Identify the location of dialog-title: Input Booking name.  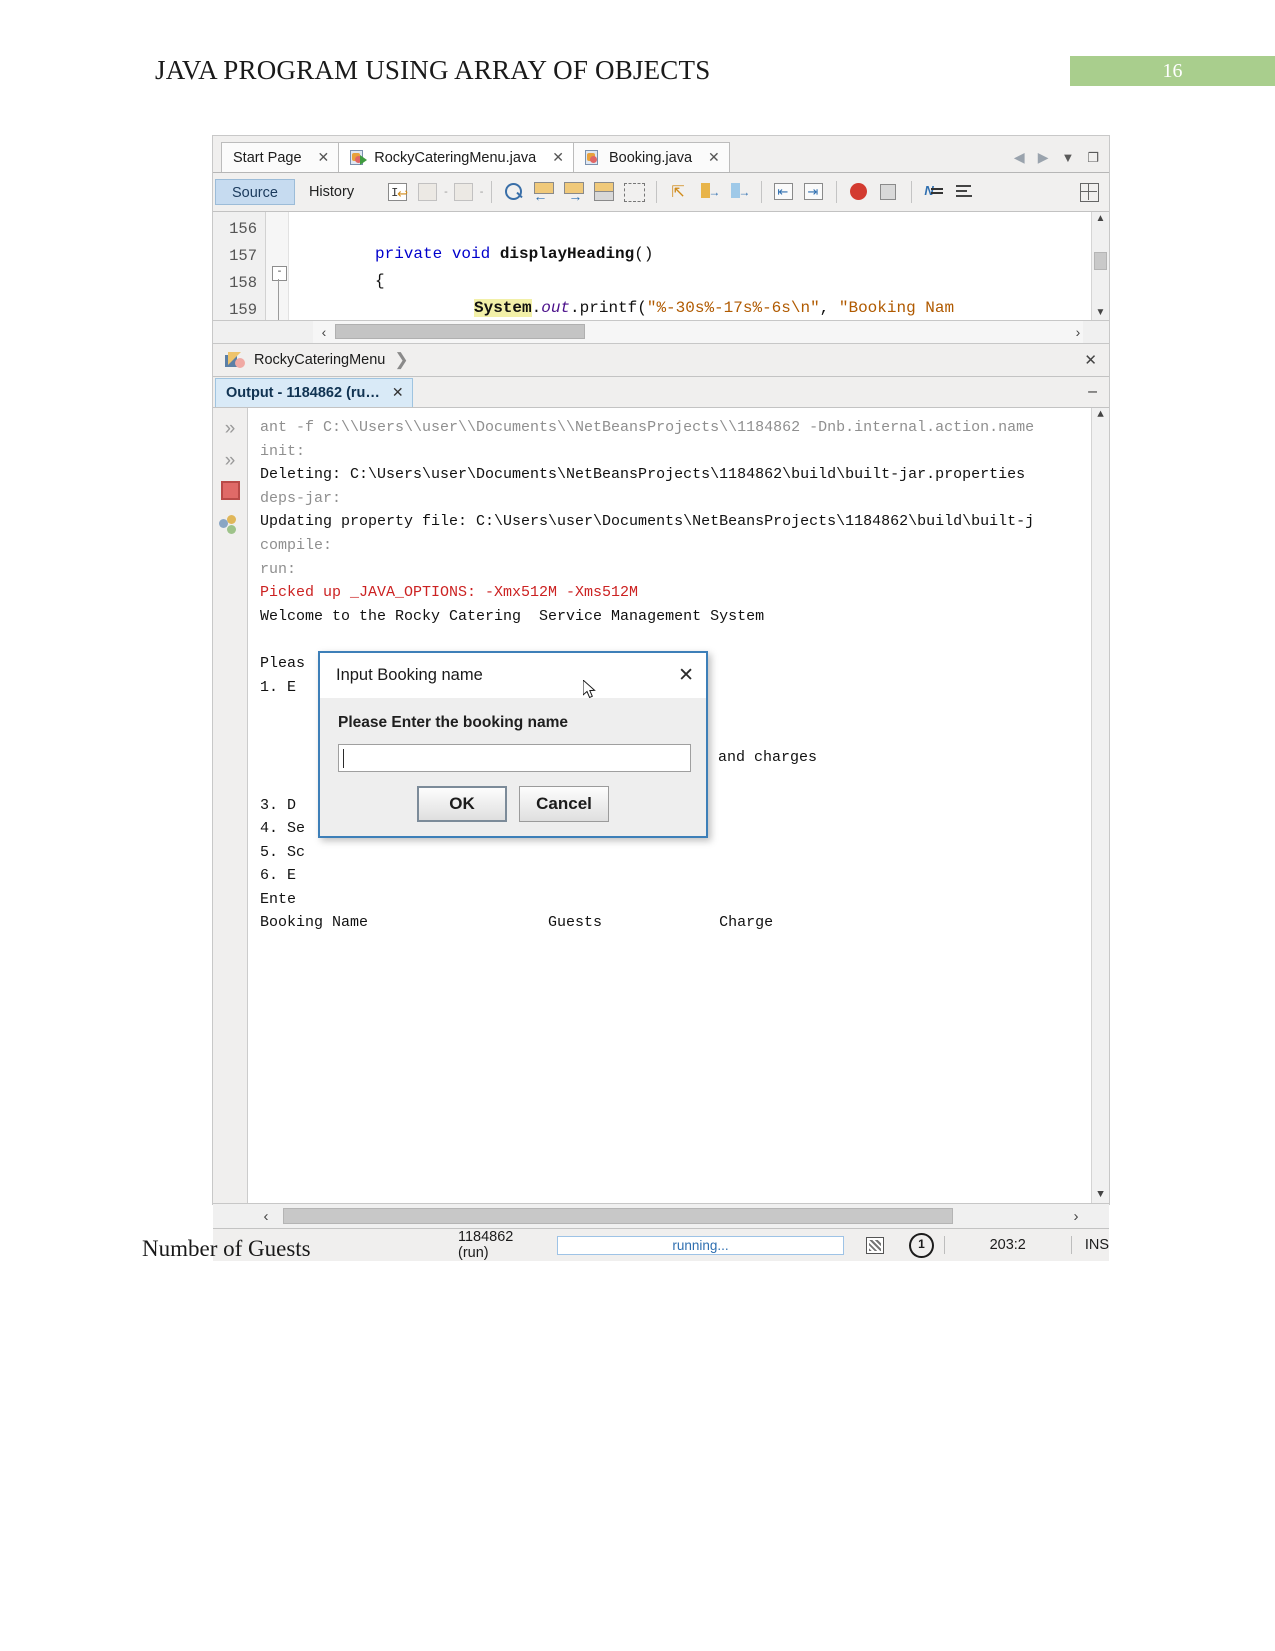
(409, 675).